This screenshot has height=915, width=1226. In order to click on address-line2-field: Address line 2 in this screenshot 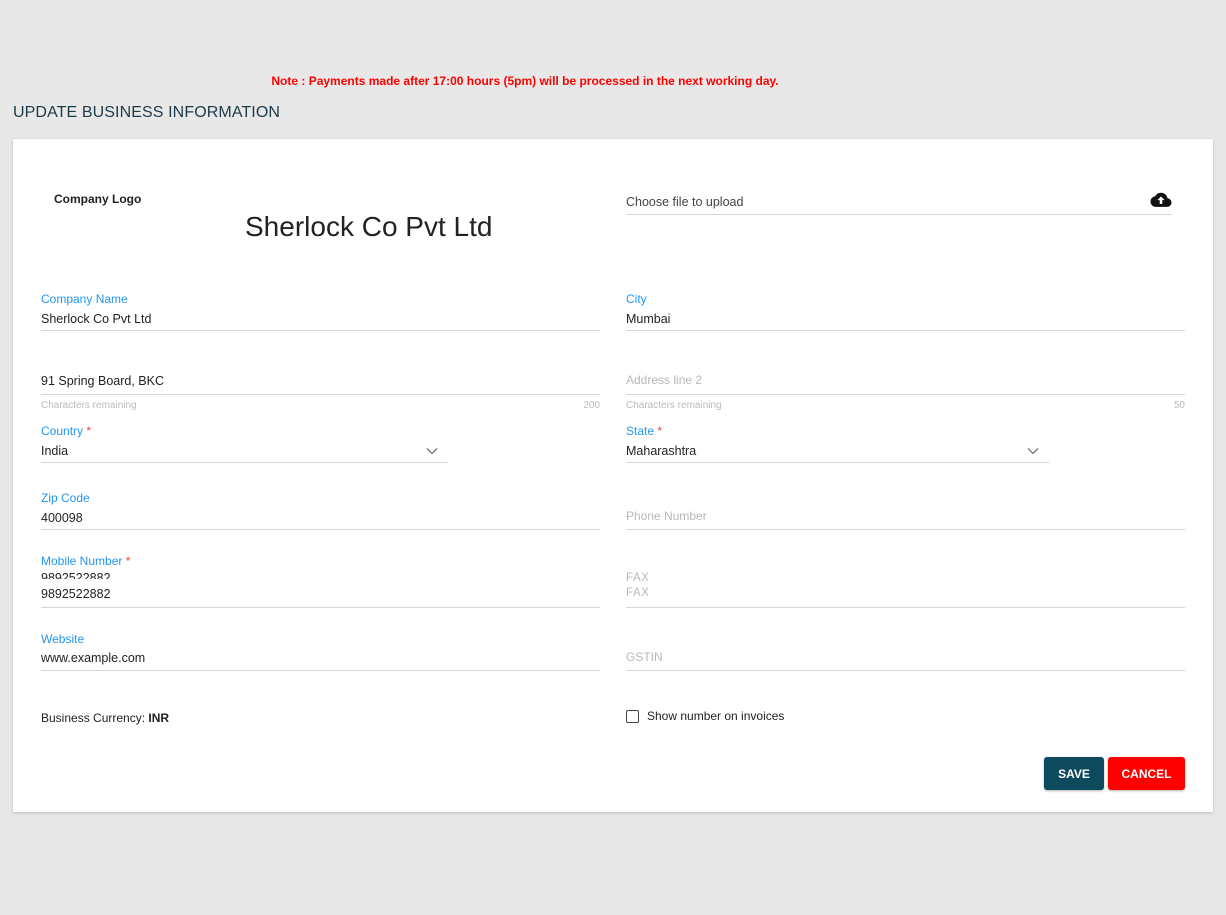, I will do `click(905, 381)`.